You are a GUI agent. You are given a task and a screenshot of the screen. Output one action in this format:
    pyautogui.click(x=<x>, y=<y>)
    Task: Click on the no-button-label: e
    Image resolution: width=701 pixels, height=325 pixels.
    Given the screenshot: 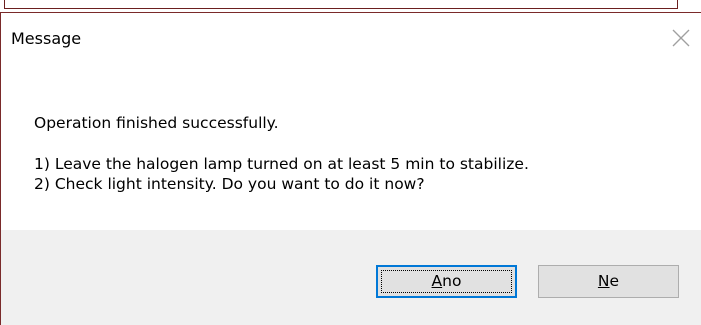 What is the action you would take?
    pyautogui.click(x=614, y=281)
    